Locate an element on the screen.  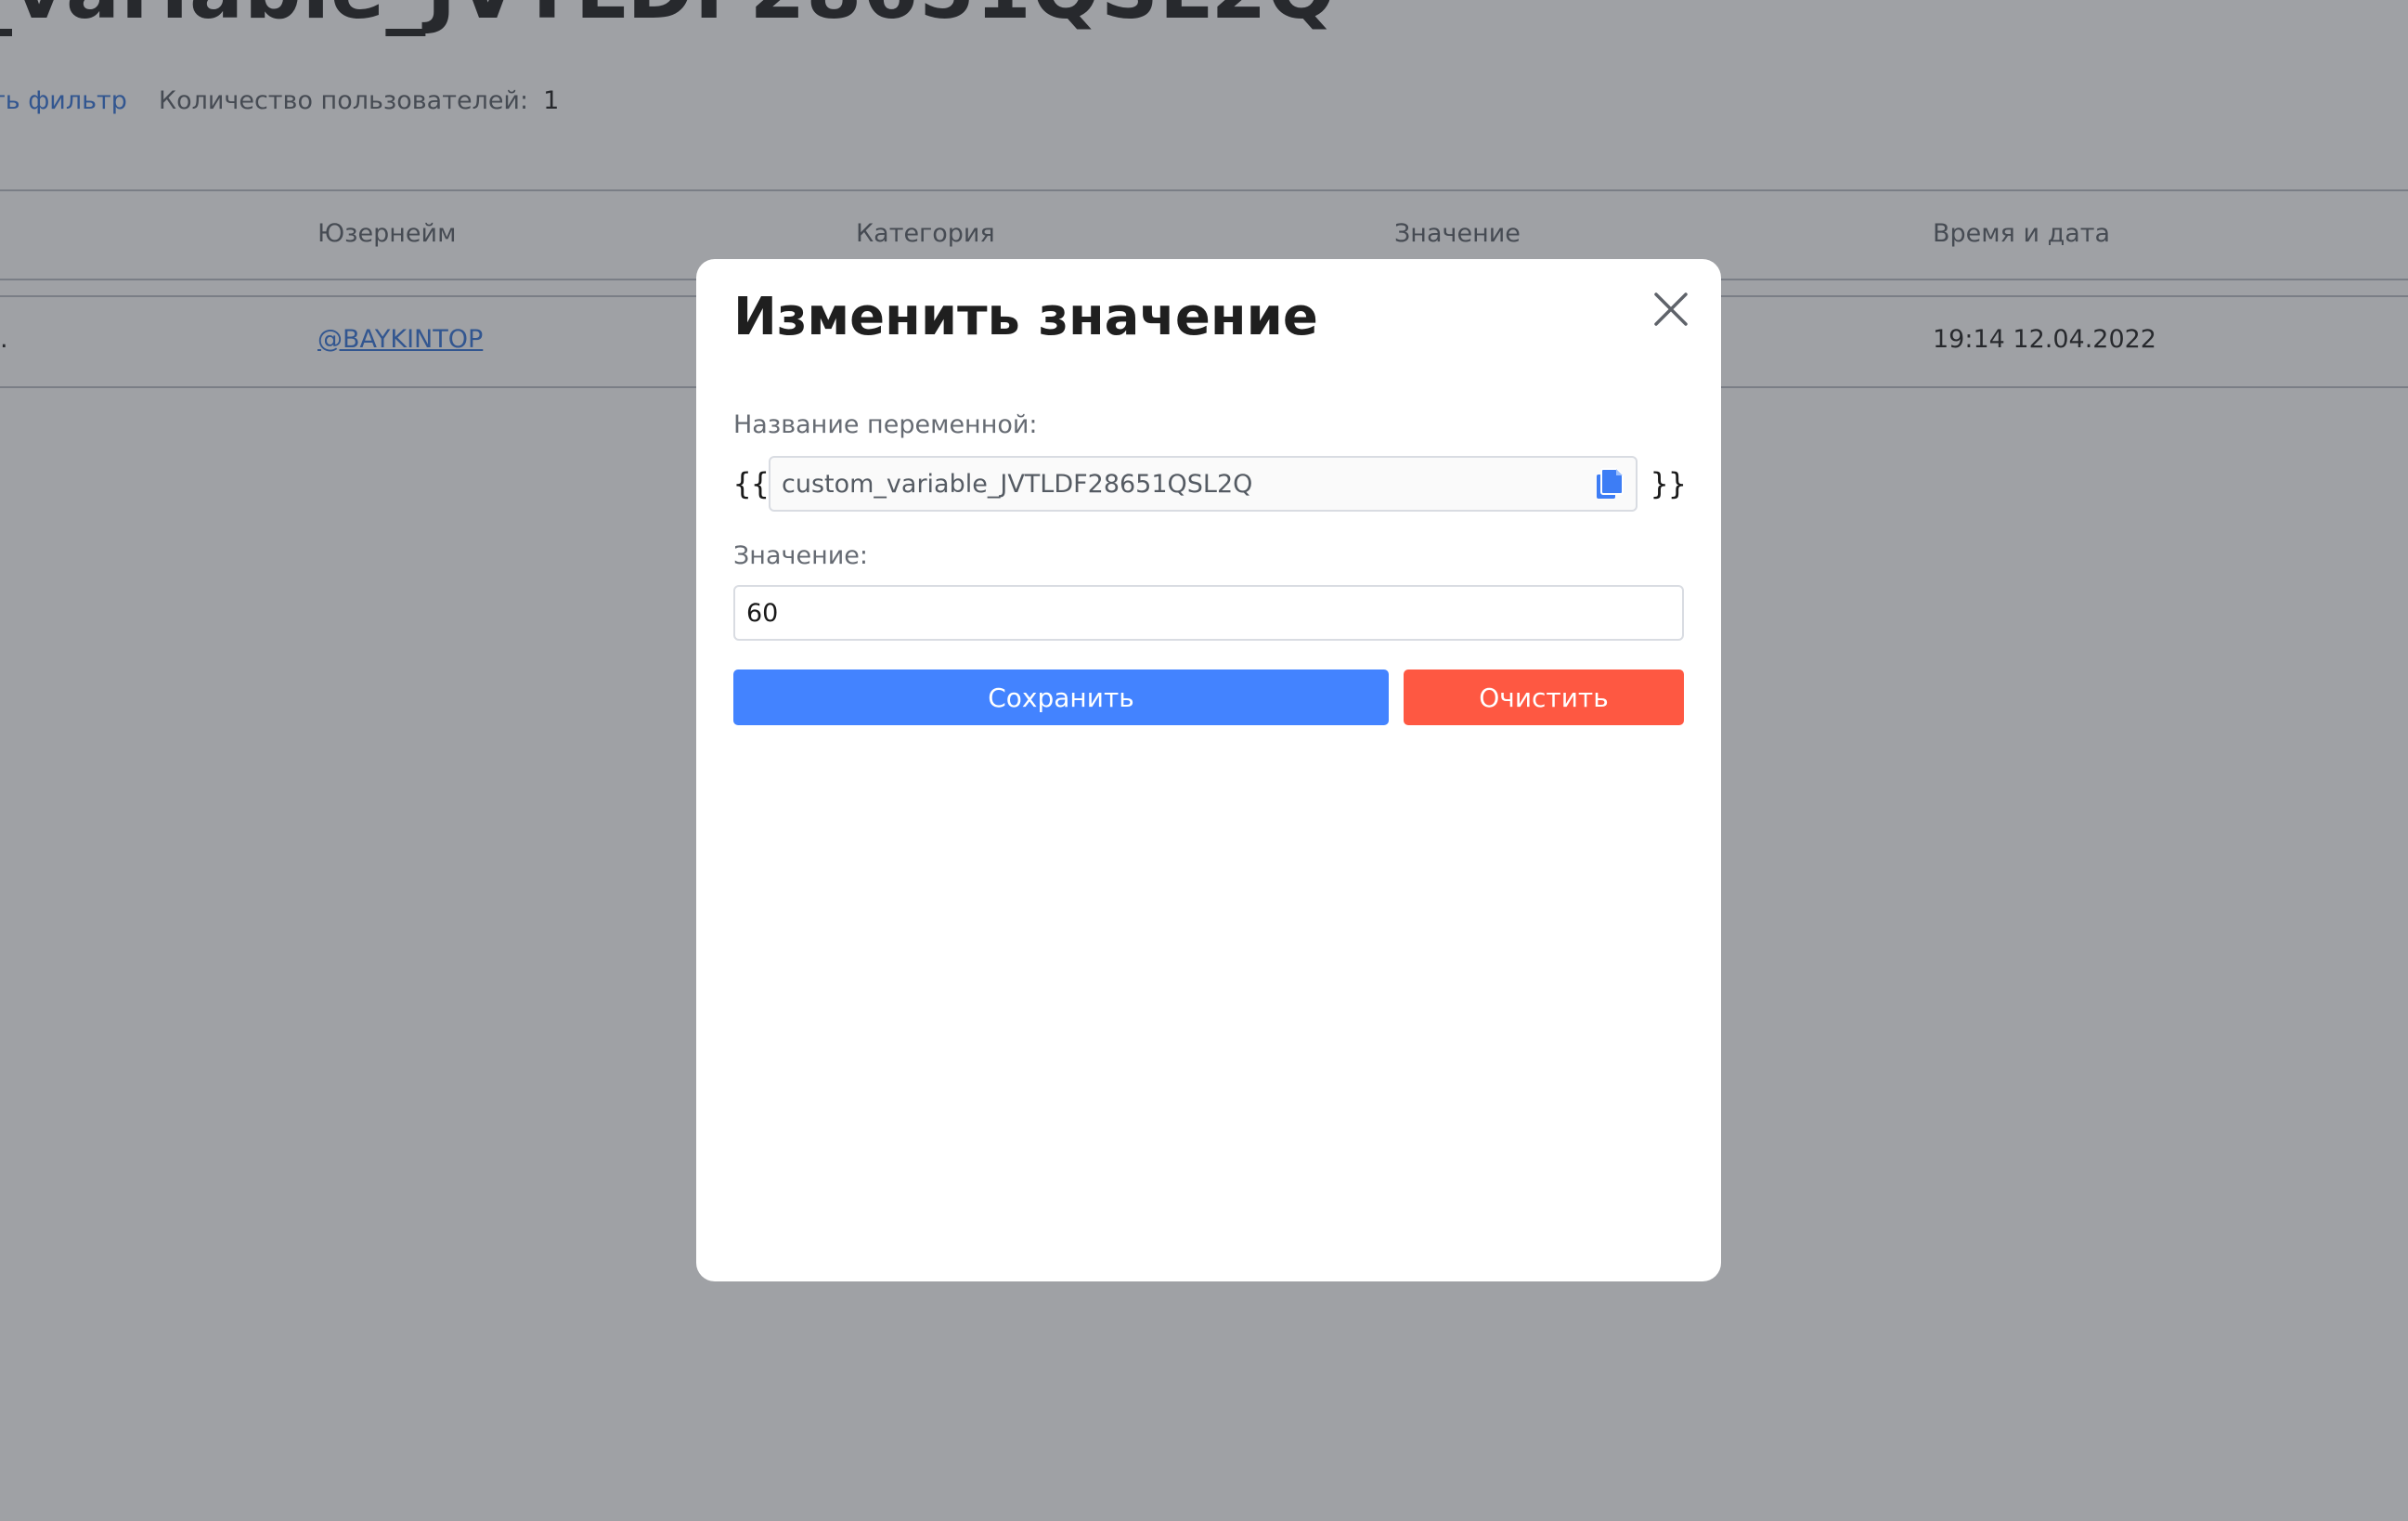
variable-name-row: {{ custom_variable_JVTLDF28651QSL2Q }} is located at coordinates (1210, 484).